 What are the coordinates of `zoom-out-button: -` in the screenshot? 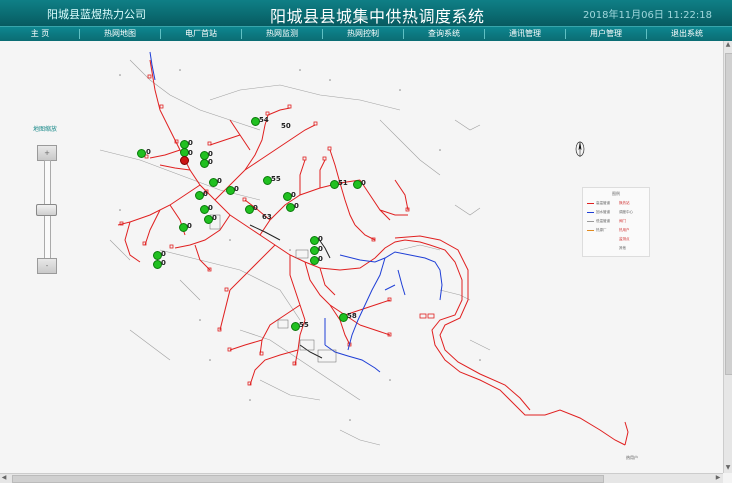 It's located at (47, 266).